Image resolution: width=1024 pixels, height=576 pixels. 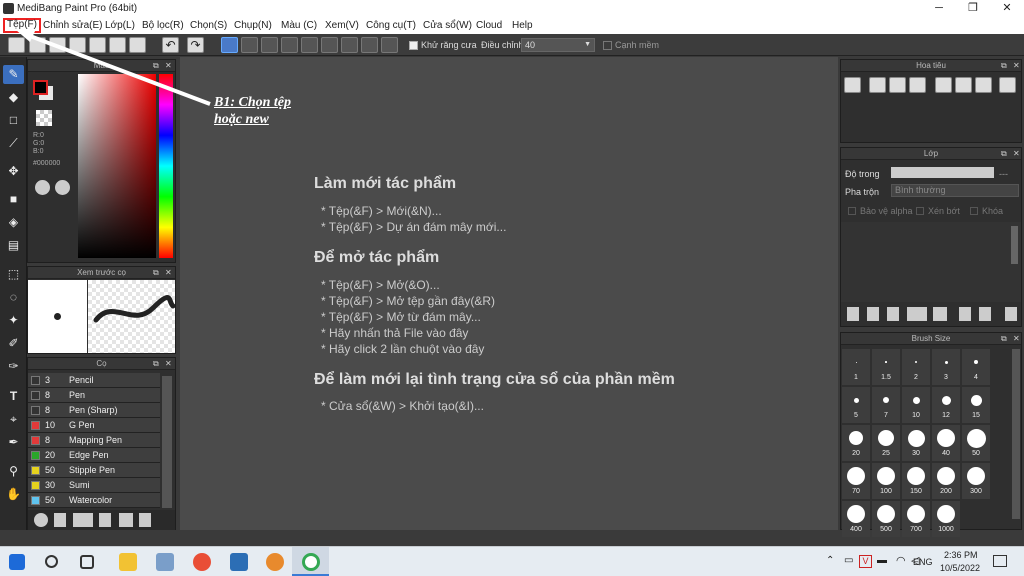 What do you see at coordinates (873, 314) in the screenshot?
I see `new-halftone-layer-icon` at bounding box center [873, 314].